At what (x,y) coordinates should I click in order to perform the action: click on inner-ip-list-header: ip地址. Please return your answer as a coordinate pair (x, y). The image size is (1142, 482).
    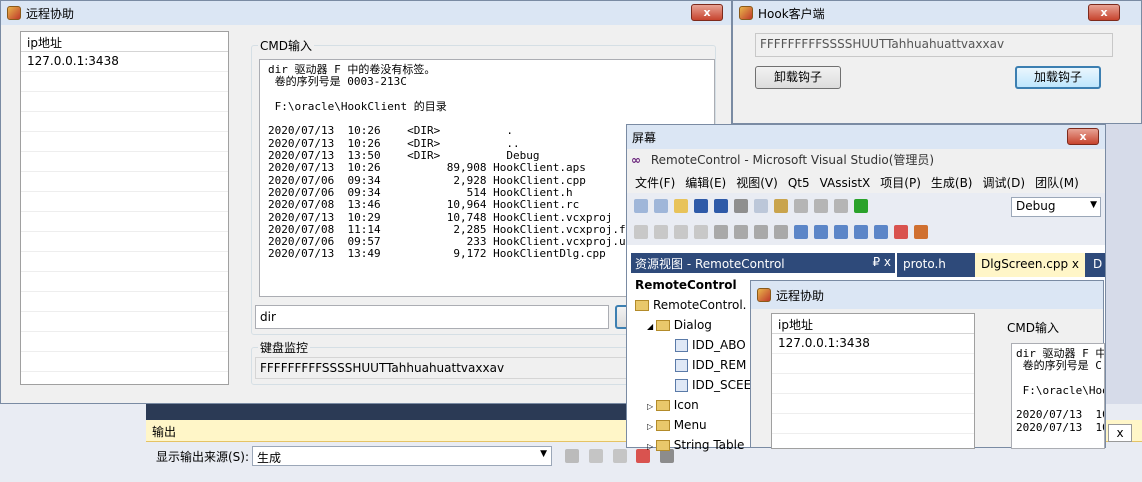
    Looking at the image, I should click on (873, 324).